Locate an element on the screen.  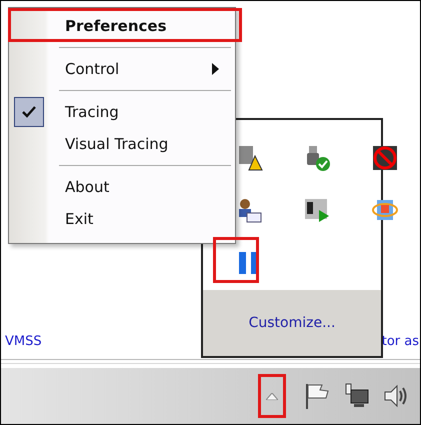
highlight-frame is located at coordinates (236, 260).